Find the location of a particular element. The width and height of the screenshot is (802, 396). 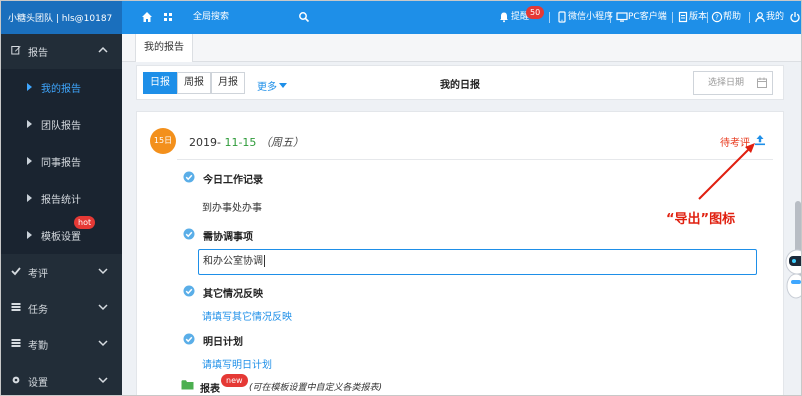

sidebar-item-colleague-report: 同事报告 is located at coordinates (61, 161).